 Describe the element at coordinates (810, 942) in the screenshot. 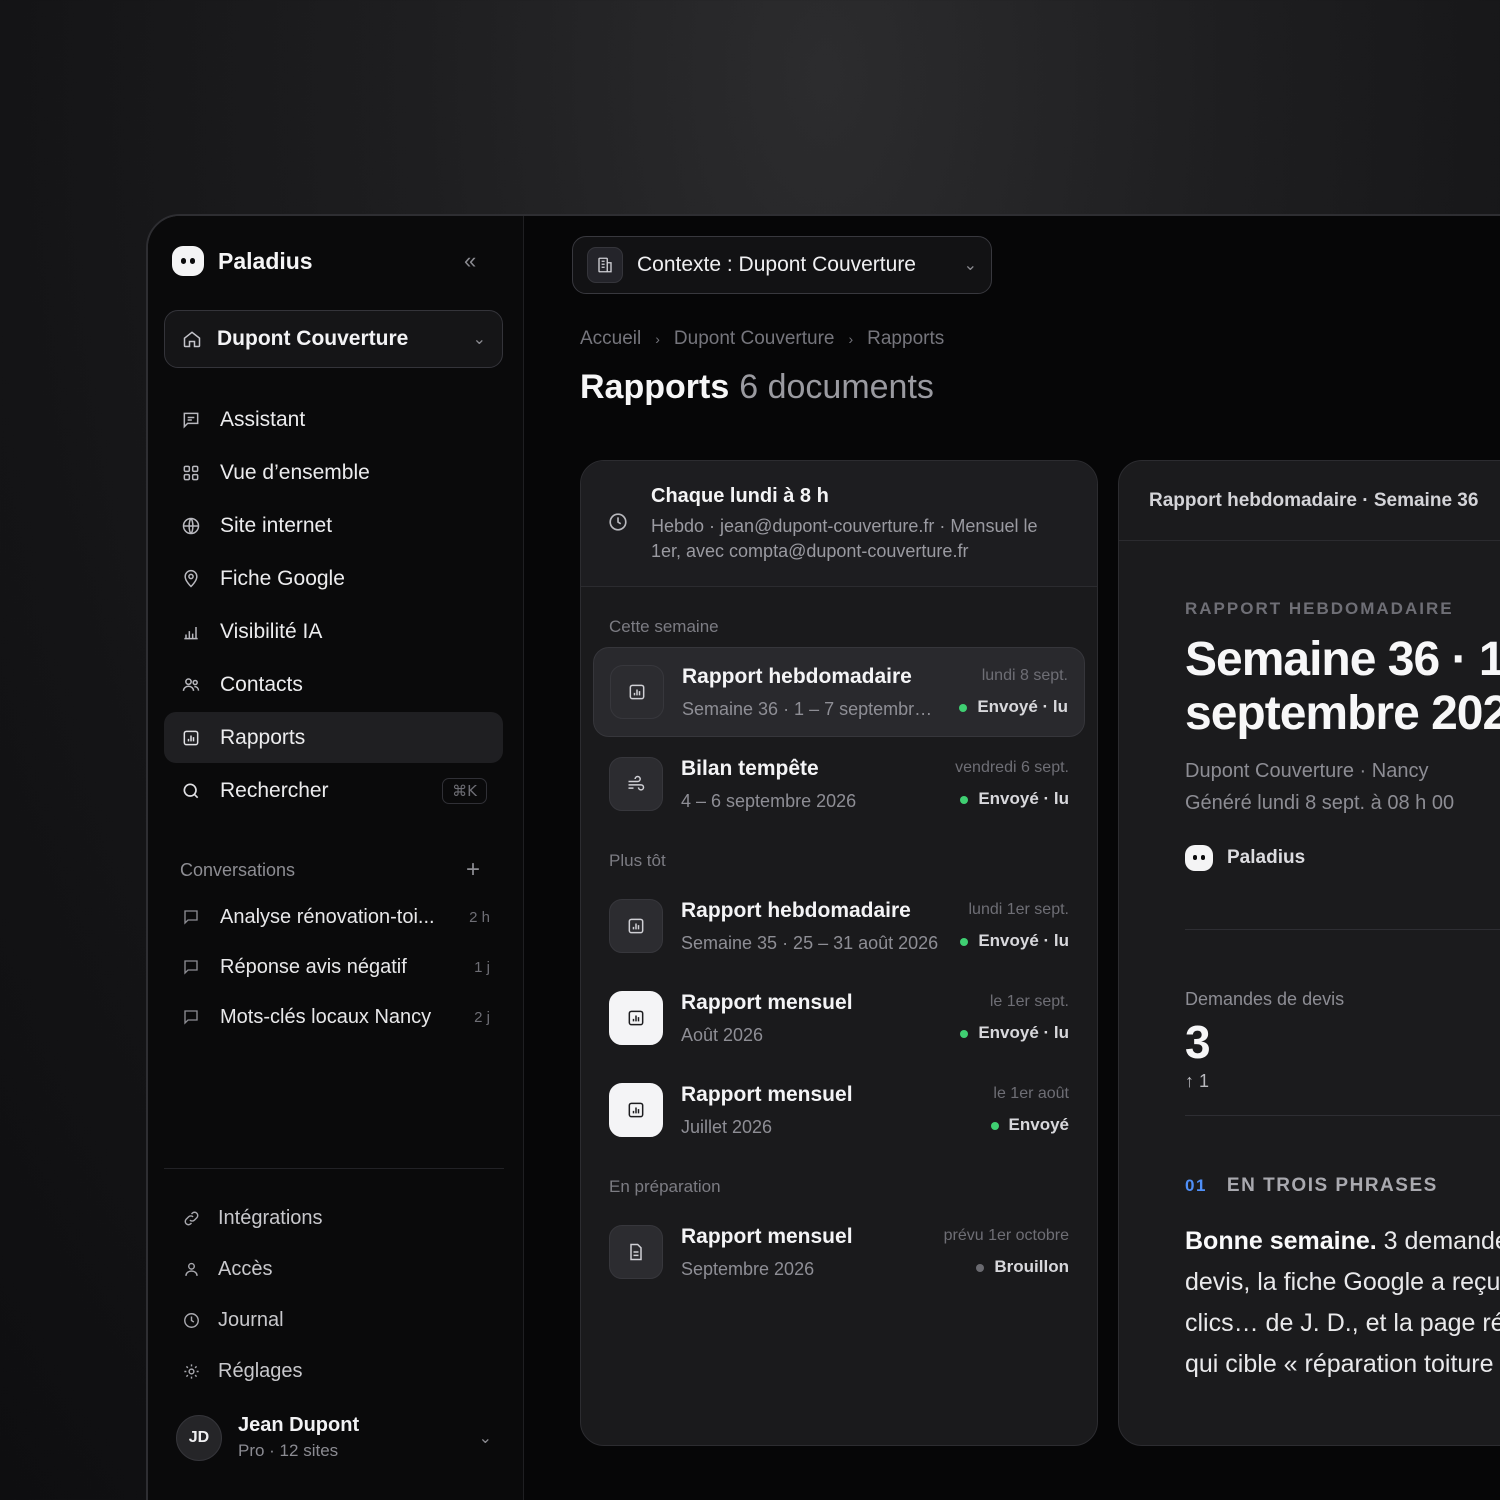

I see `report-subtitle: Semaine 35 · 25 – 31 août 2026` at that location.